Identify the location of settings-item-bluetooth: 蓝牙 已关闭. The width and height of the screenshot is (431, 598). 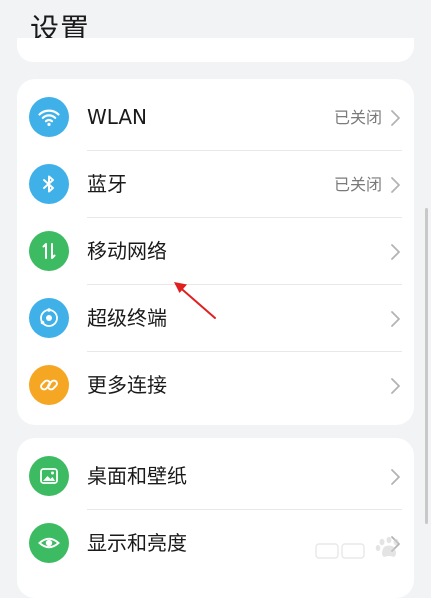
(215, 184).